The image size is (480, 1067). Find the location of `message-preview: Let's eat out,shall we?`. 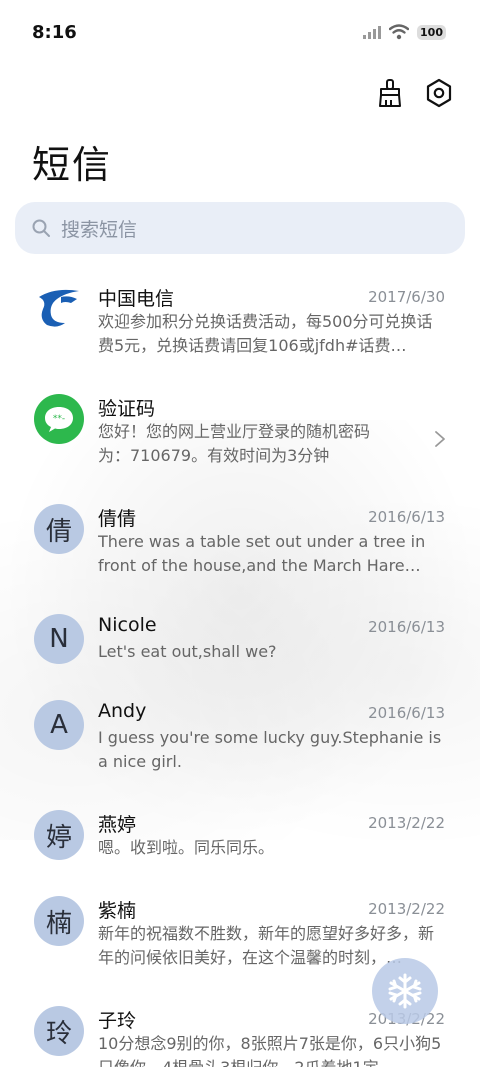

message-preview: Let's eat out,shall we? is located at coordinates (187, 651).